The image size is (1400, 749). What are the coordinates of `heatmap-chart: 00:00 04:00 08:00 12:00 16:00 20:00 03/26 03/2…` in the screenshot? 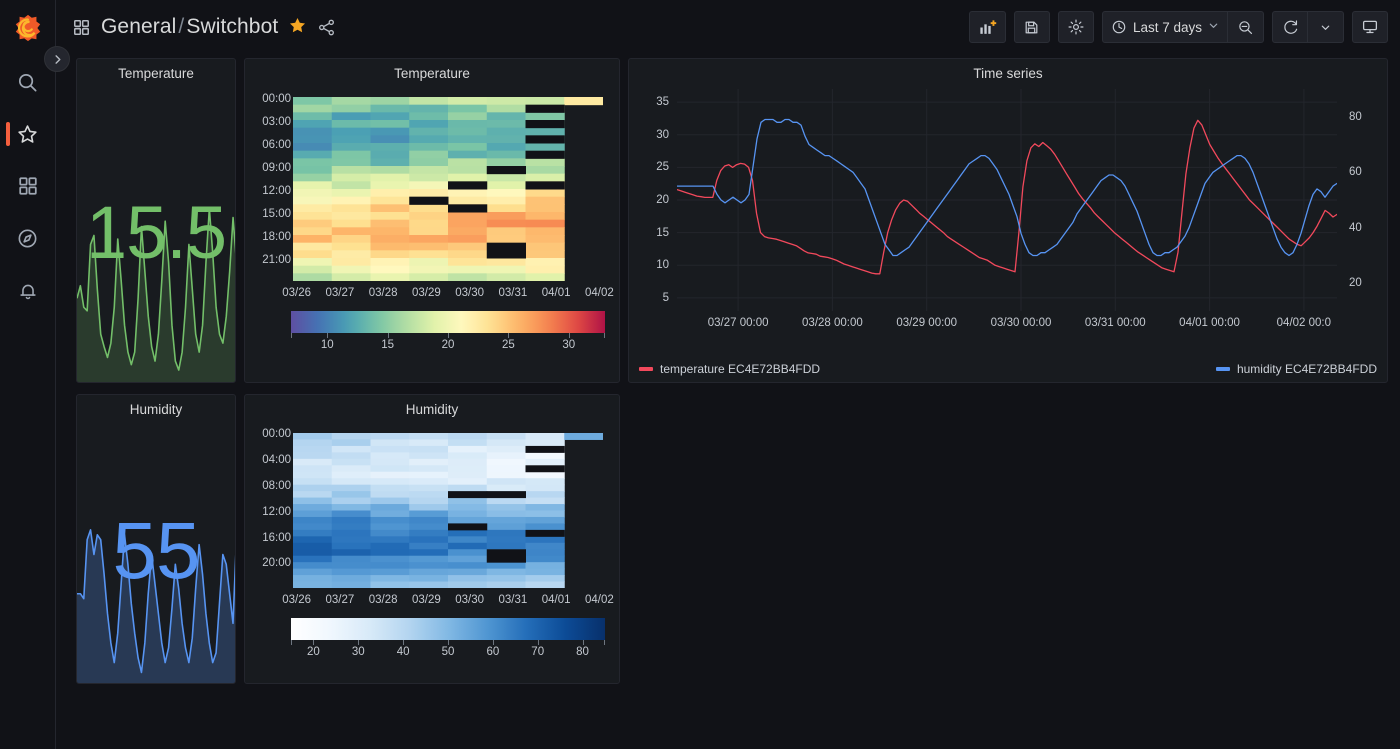 It's located at (432, 551).